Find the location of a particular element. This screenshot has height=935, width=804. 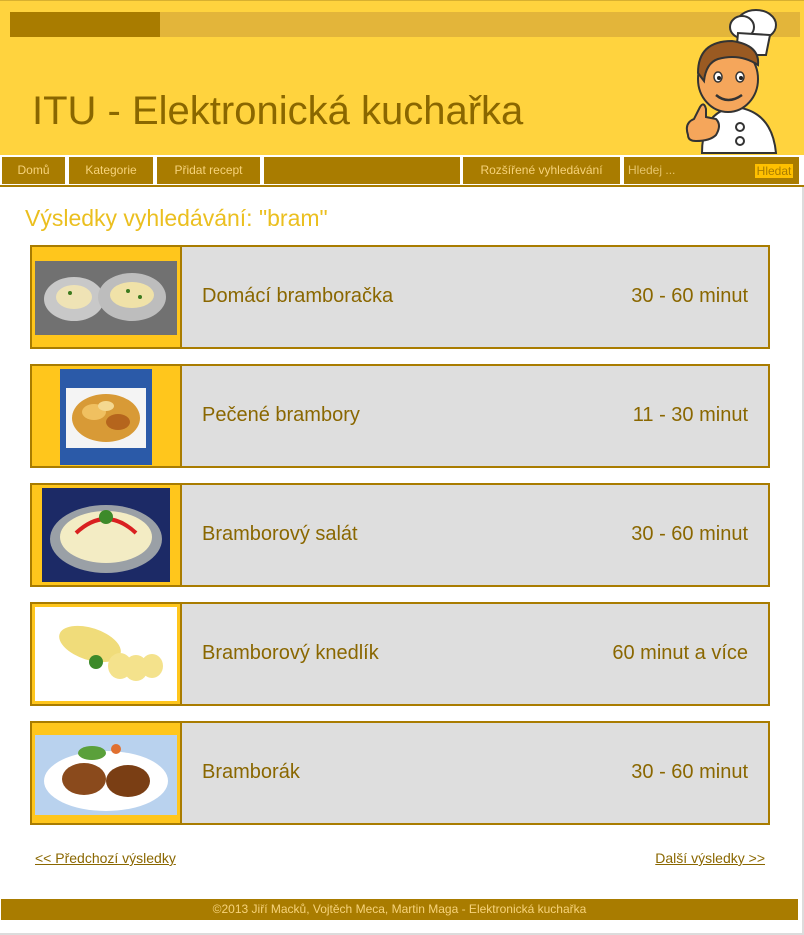

search-input is located at coordinates (688, 170).